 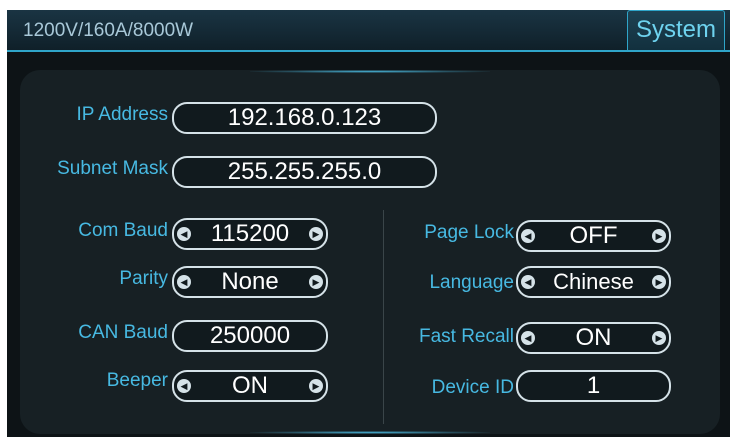 I want to click on can-baud-label: CAN Baud, so click(x=123, y=332).